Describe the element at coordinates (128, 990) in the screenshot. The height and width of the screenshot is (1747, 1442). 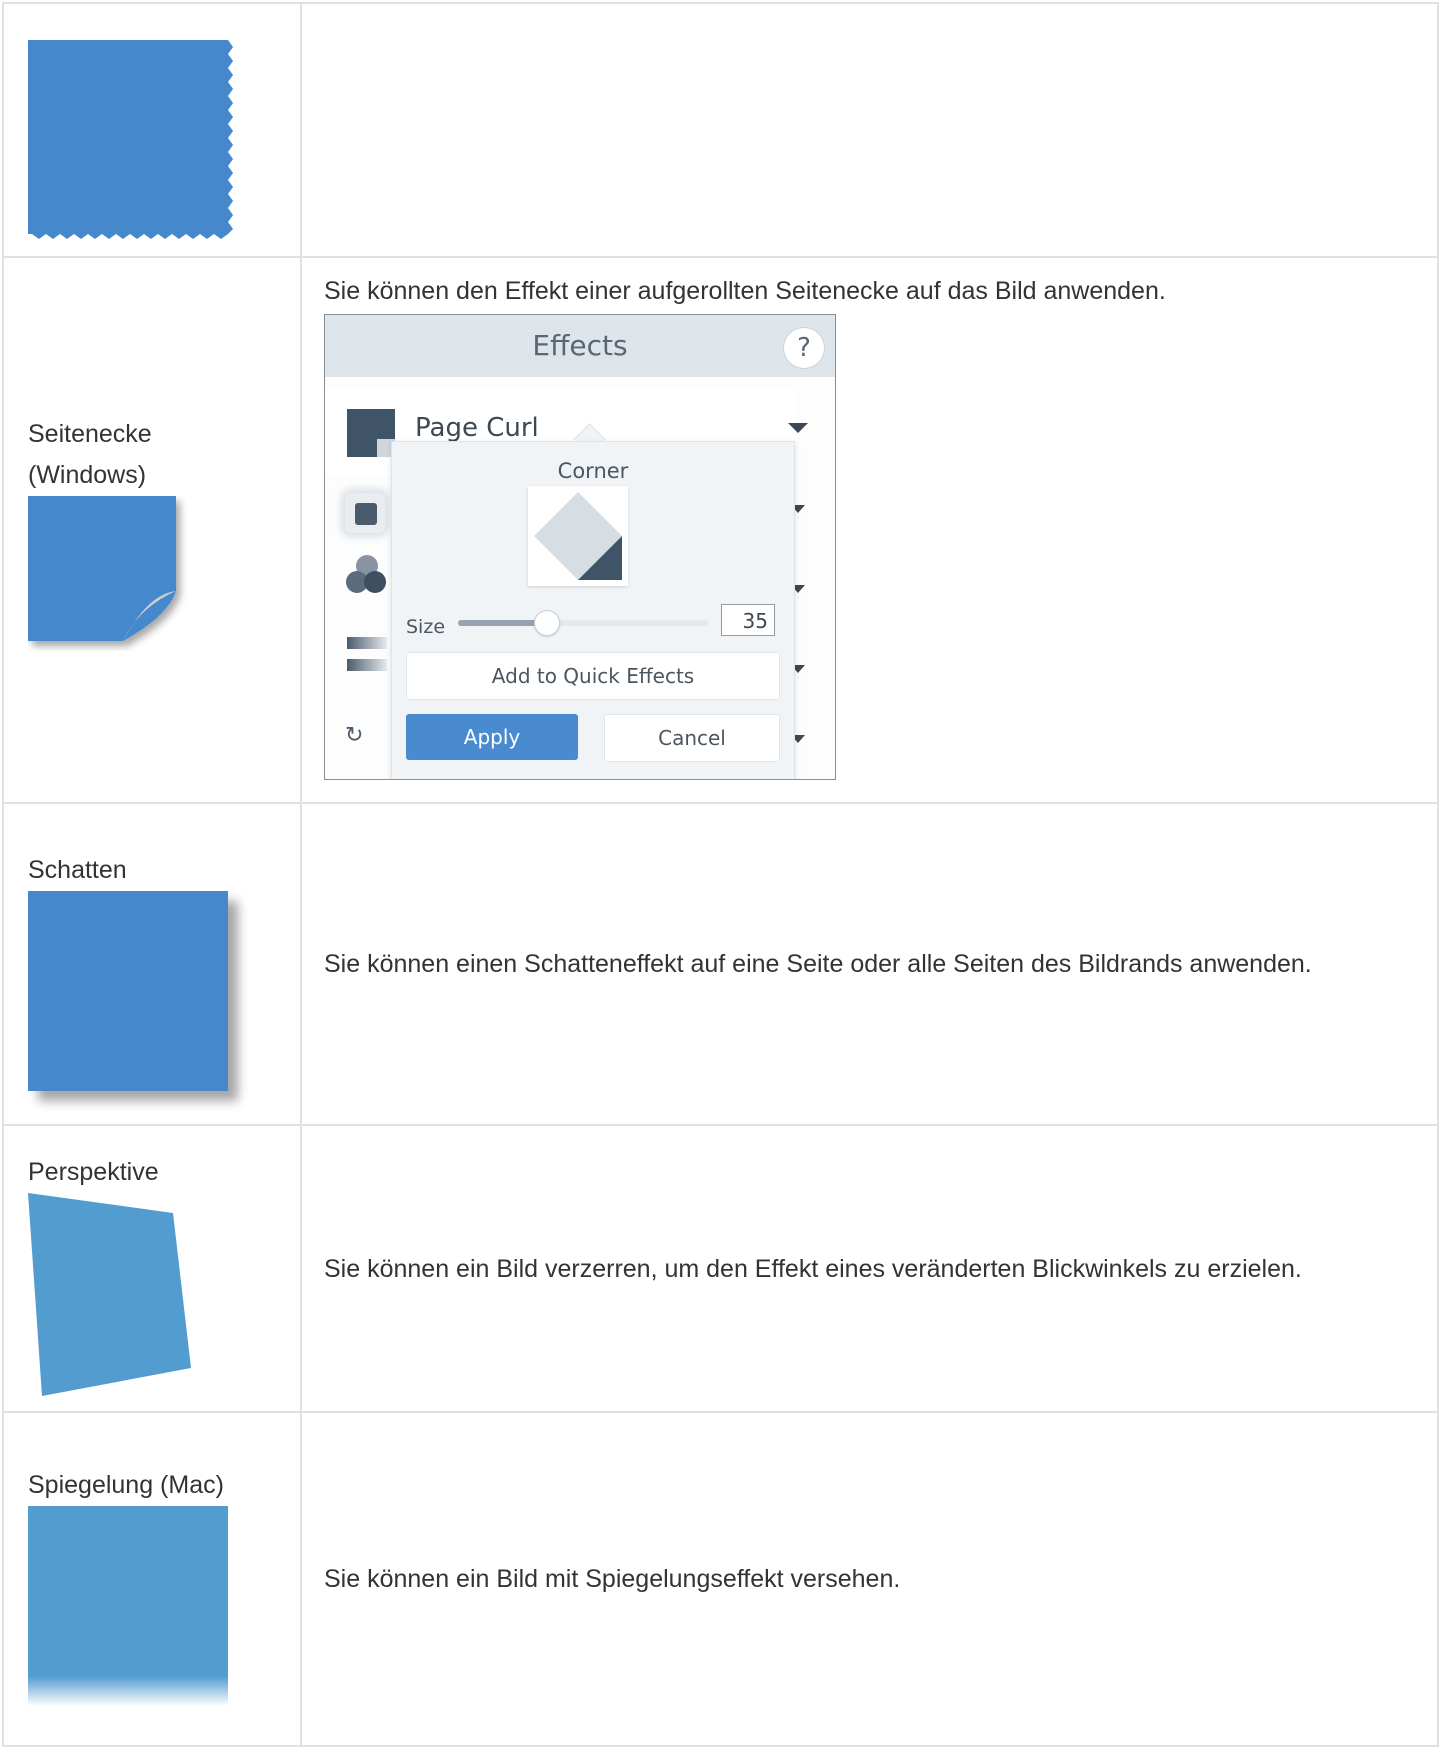
I see `shadow-sample` at that location.